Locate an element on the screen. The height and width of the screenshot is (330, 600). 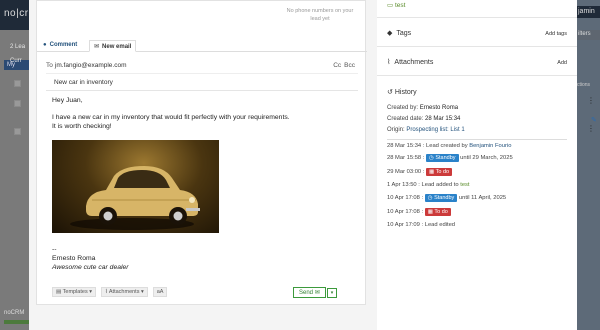
app-footer: noCRM is located at coordinates (14, 313).